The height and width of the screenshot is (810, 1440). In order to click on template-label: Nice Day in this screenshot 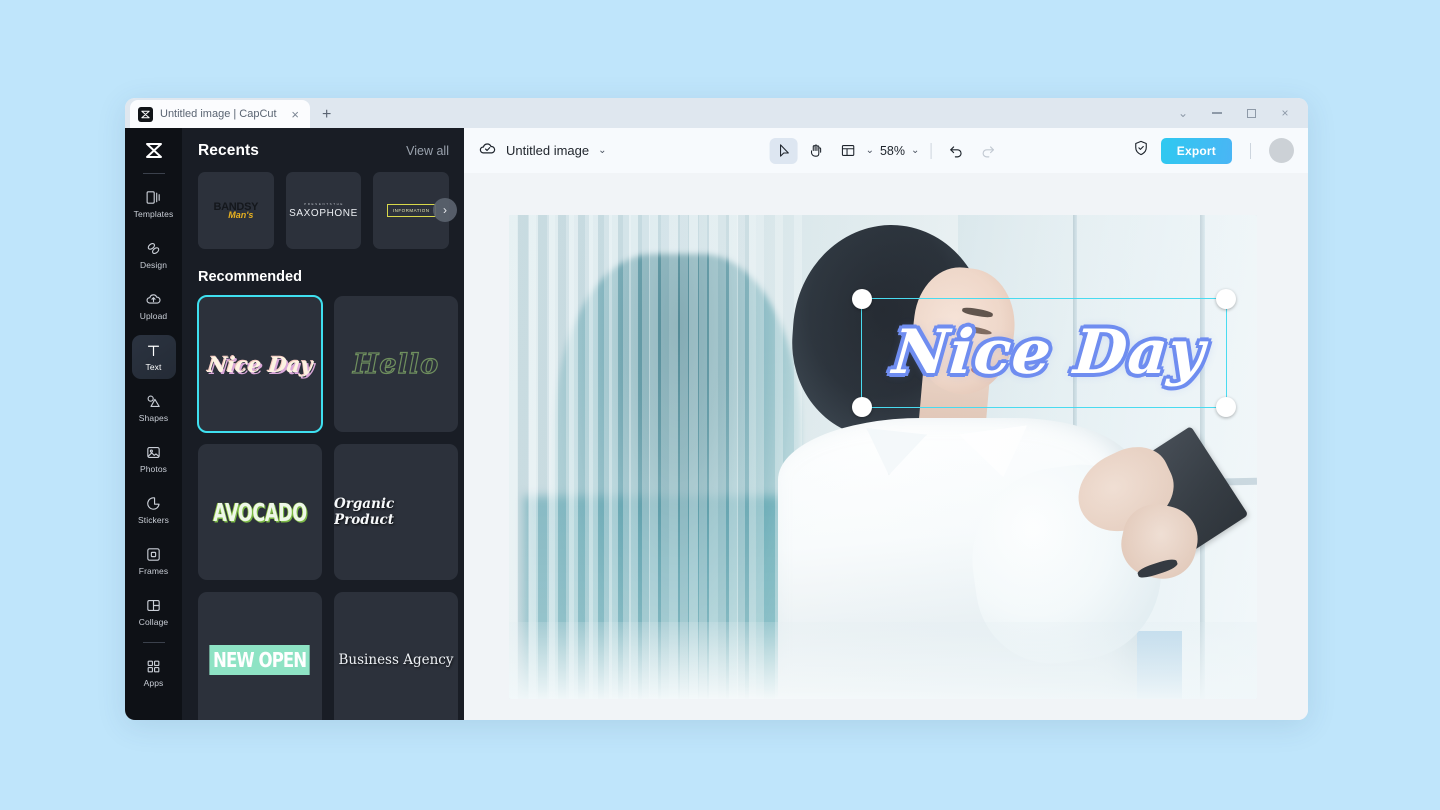, I will do `click(260, 364)`.